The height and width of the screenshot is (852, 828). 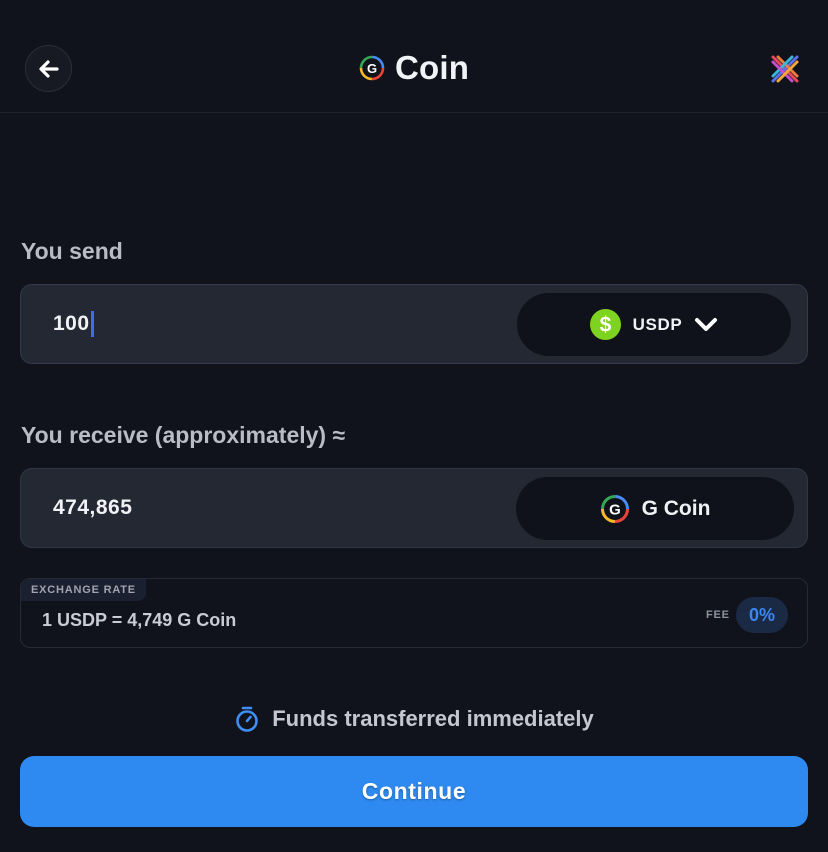 What do you see at coordinates (657, 324) in the screenshot?
I see `send-token-name: USDP` at bounding box center [657, 324].